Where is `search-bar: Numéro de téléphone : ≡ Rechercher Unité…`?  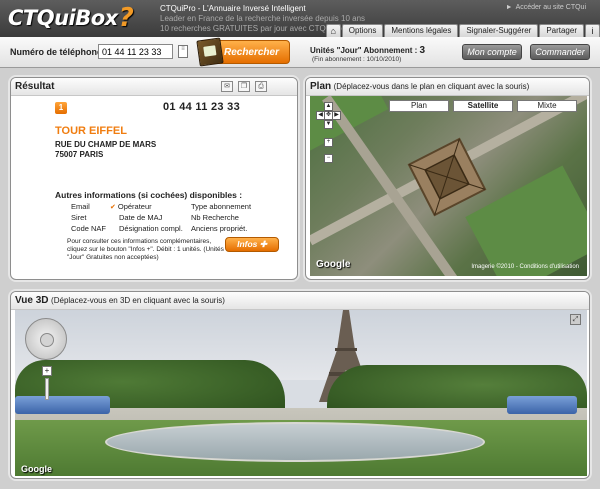 search-bar: Numéro de téléphone : ≡ Rechercher Unité… is located at coordinates (300, 52).